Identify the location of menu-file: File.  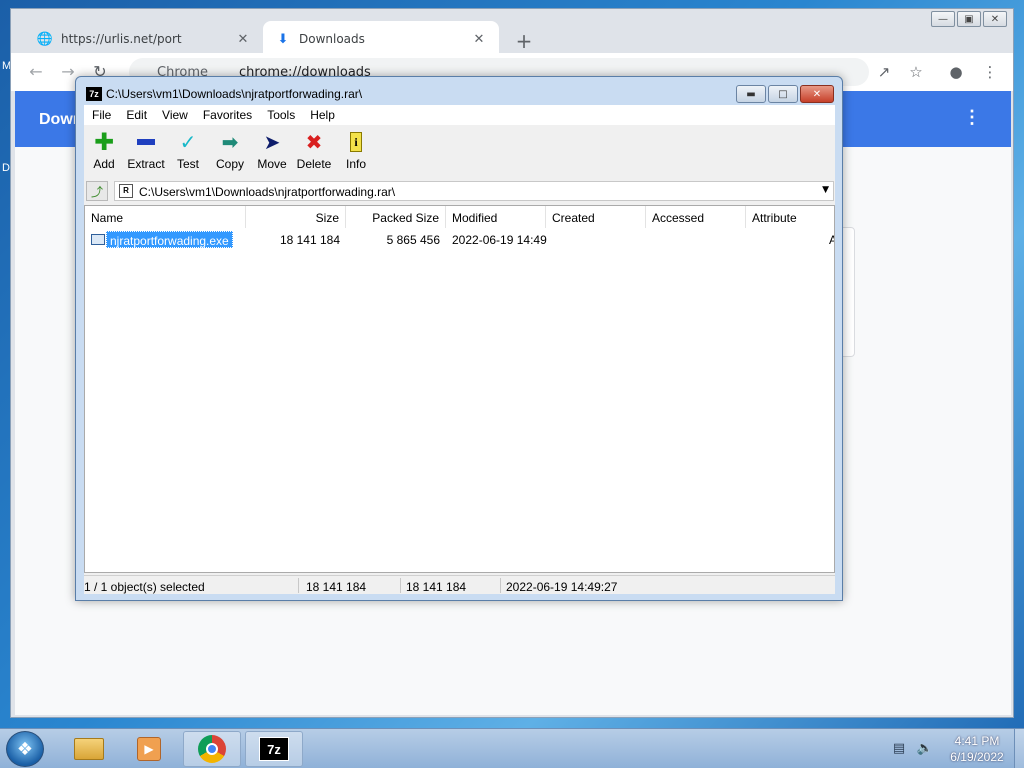
(101, 115).